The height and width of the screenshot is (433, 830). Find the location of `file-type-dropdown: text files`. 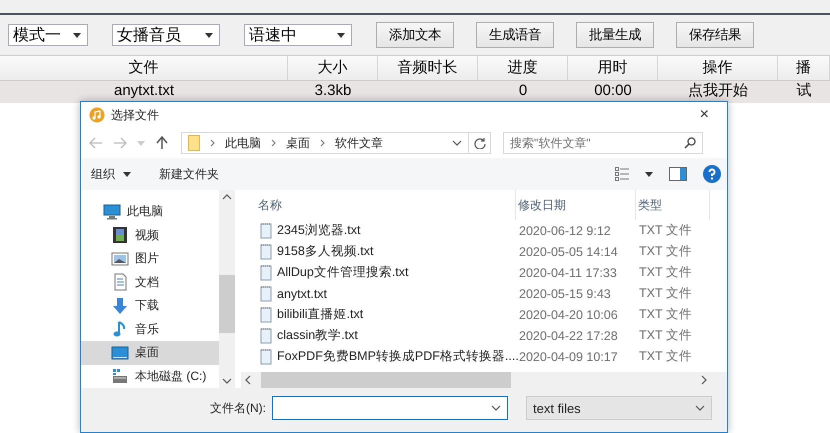

file-type-dropdown: text files is located at coordinates (619, 408).